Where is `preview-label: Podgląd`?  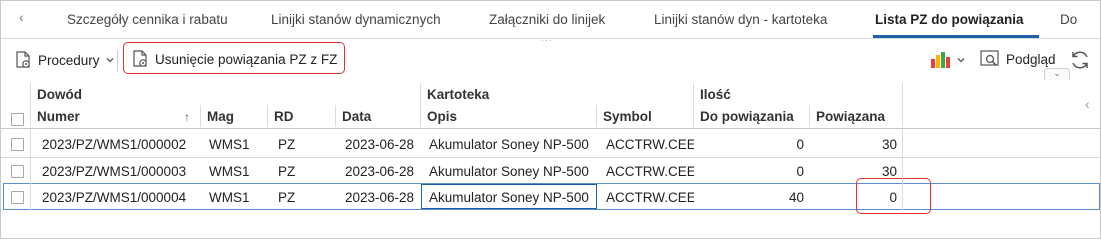 preview-label: Podgląd is located at coordinates (1031, 59).